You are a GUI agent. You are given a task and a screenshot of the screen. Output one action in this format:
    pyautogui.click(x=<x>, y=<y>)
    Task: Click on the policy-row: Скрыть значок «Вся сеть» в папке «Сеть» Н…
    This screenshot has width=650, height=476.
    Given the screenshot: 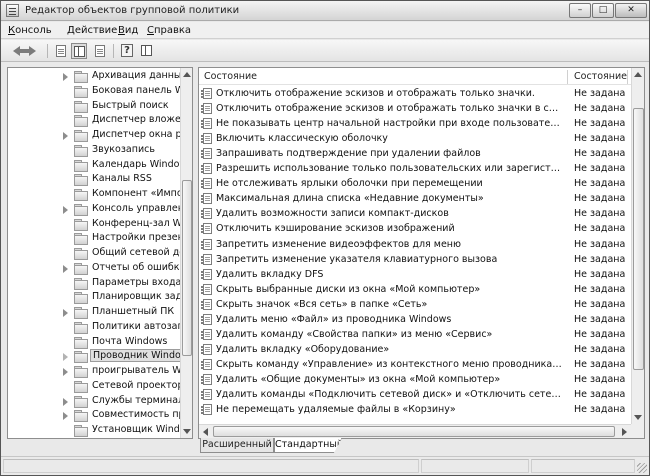 What is the action you would take?
    pyautogui.click(x=415, y=304)
    